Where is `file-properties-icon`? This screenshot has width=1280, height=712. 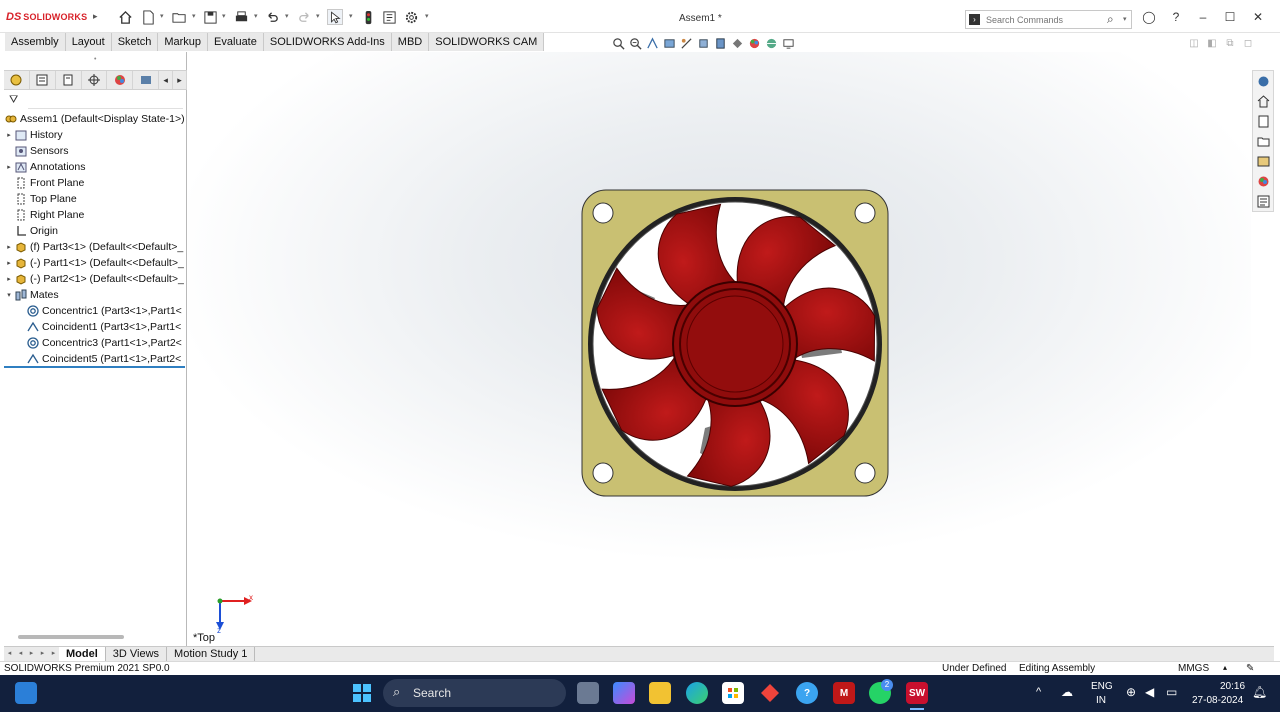
file-properties-icon is located at coordinates (389, 17).